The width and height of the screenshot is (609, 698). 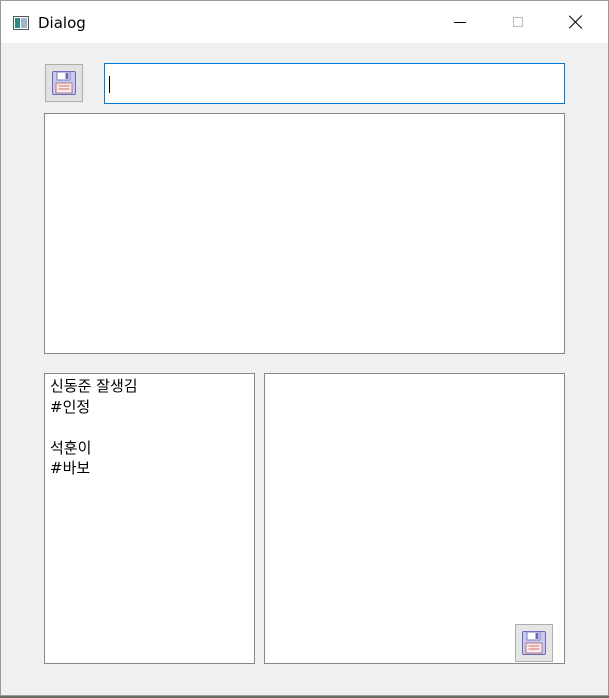 What do you see at coordinates (109, 84) in the screenshot?
I see `text-caret` at bounding box center [109, 84].